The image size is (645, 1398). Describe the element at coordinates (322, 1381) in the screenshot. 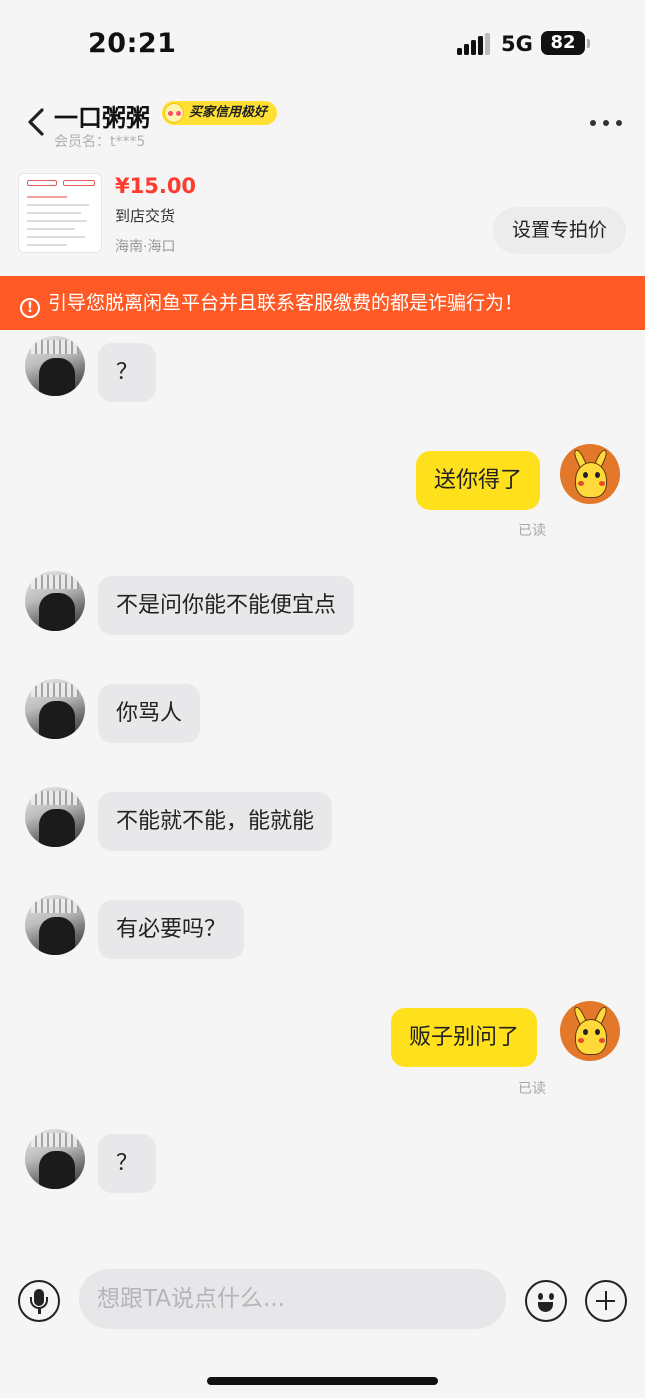

I see `home-indicator` at that location.